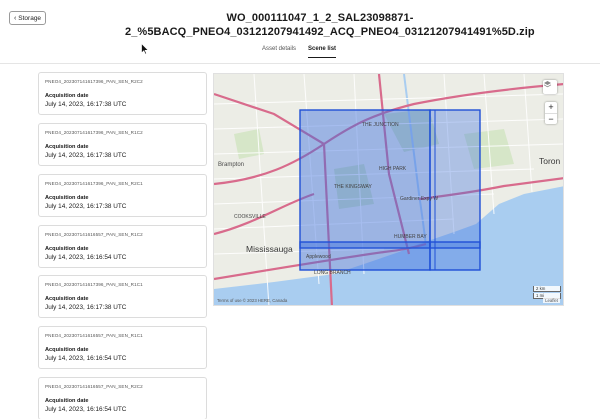 The height and width of the screenshot is (419, 600). I want to click on scene-id: PNEO4_202307141617396_PAN_SEN_R1C1, so click(94, 284).